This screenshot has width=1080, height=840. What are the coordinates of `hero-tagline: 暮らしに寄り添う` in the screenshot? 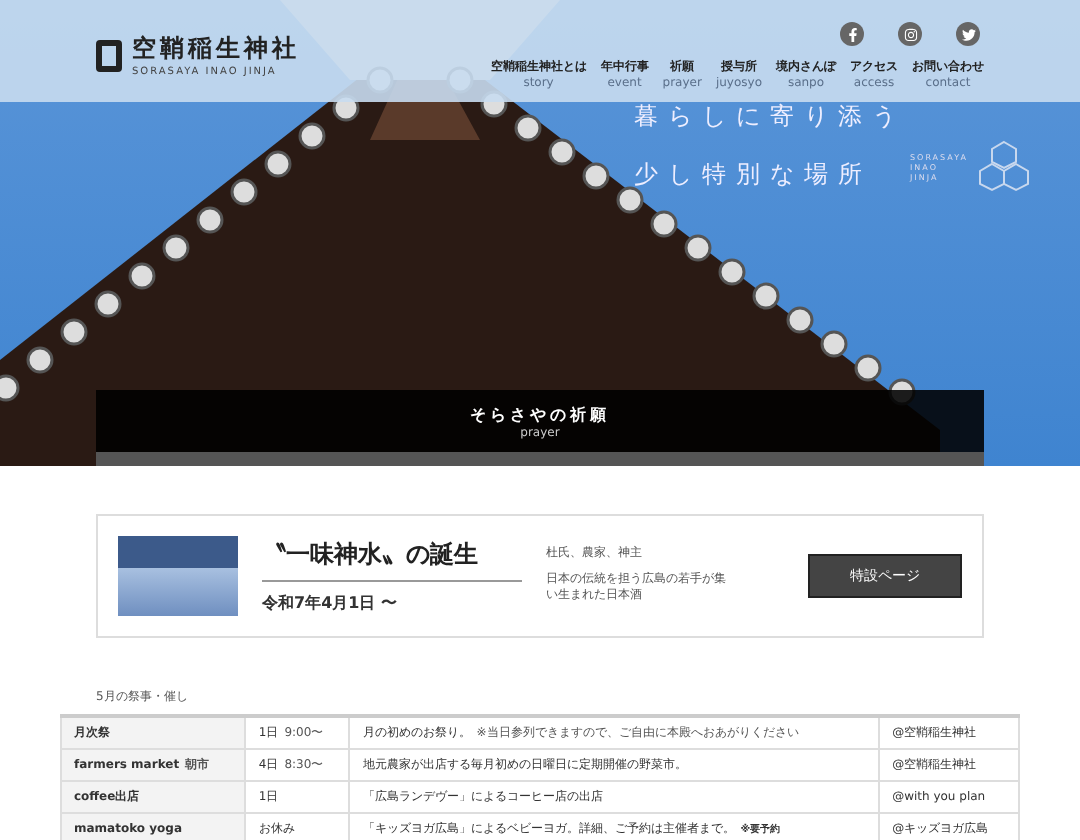 It's located at (770, 117).